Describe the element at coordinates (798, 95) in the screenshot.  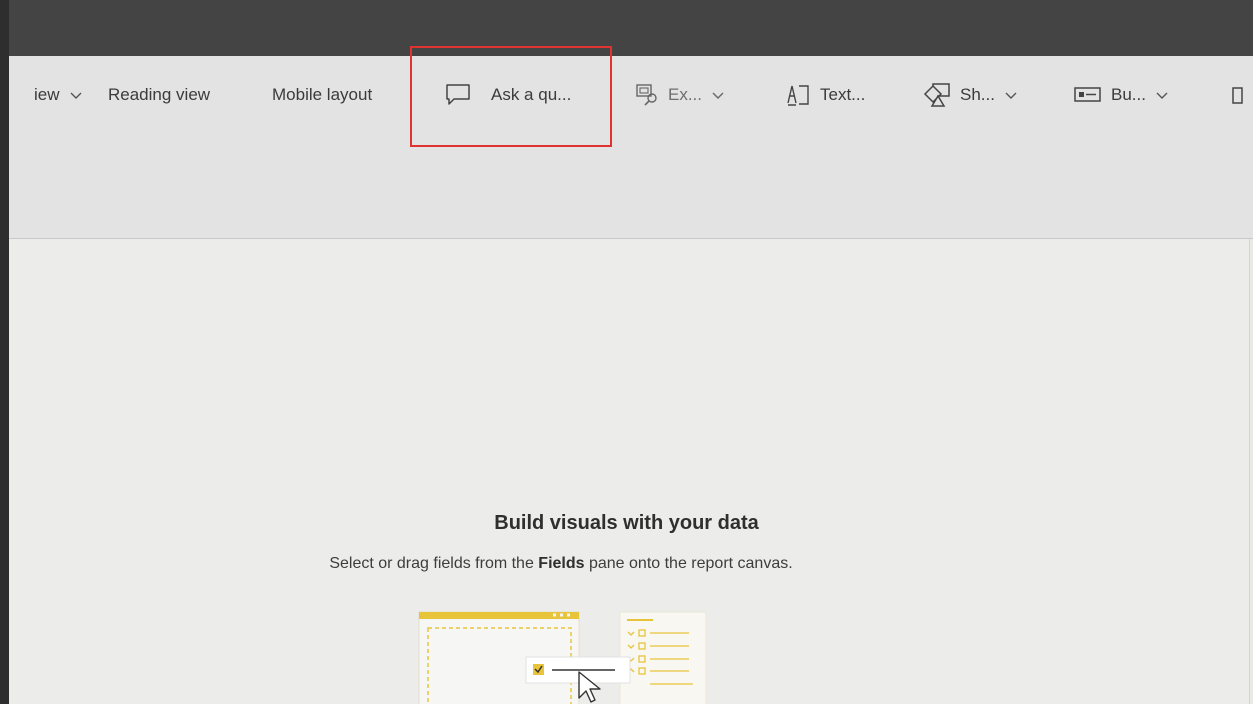
I see `textbox-icon` at that location.